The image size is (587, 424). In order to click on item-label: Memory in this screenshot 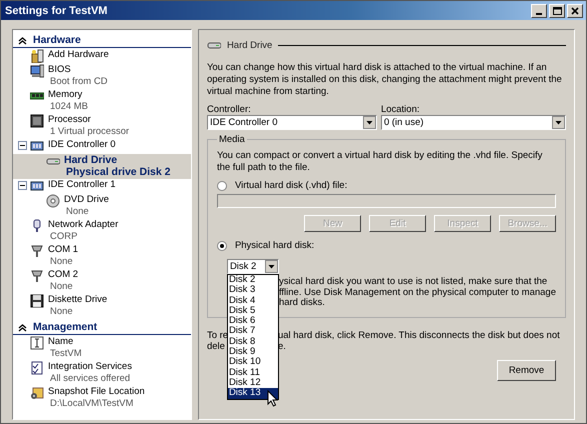, I will do `click(65, 95)`.